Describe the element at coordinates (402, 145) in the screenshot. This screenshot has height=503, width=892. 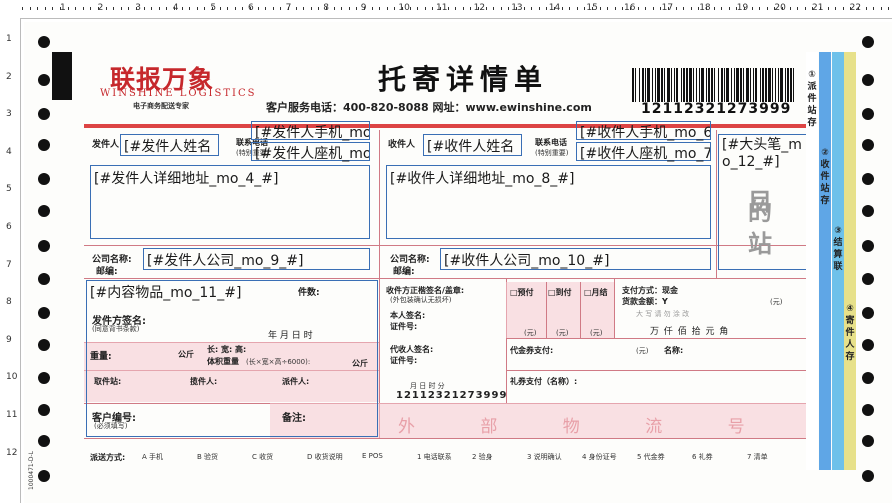
I see `receiver-label: 收件人` at that location.